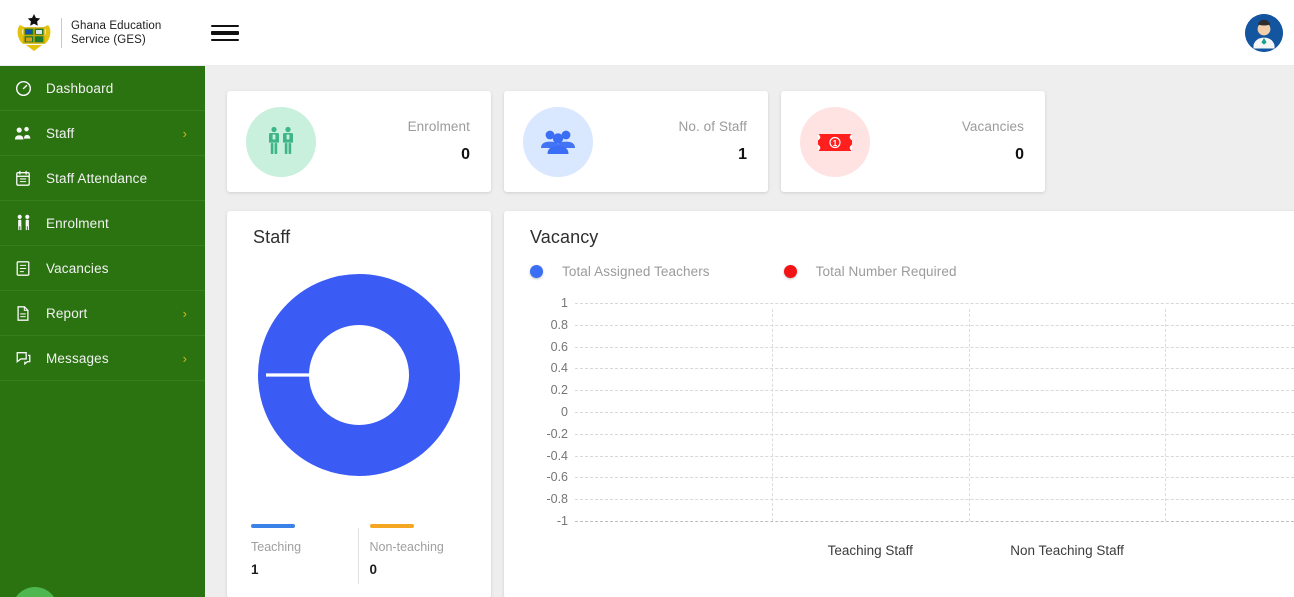  What do you see at coordinates (102, 133) in the screenshot?
I see `sidebar-item-staff: Staff ›` at bounding box center [102, 133].